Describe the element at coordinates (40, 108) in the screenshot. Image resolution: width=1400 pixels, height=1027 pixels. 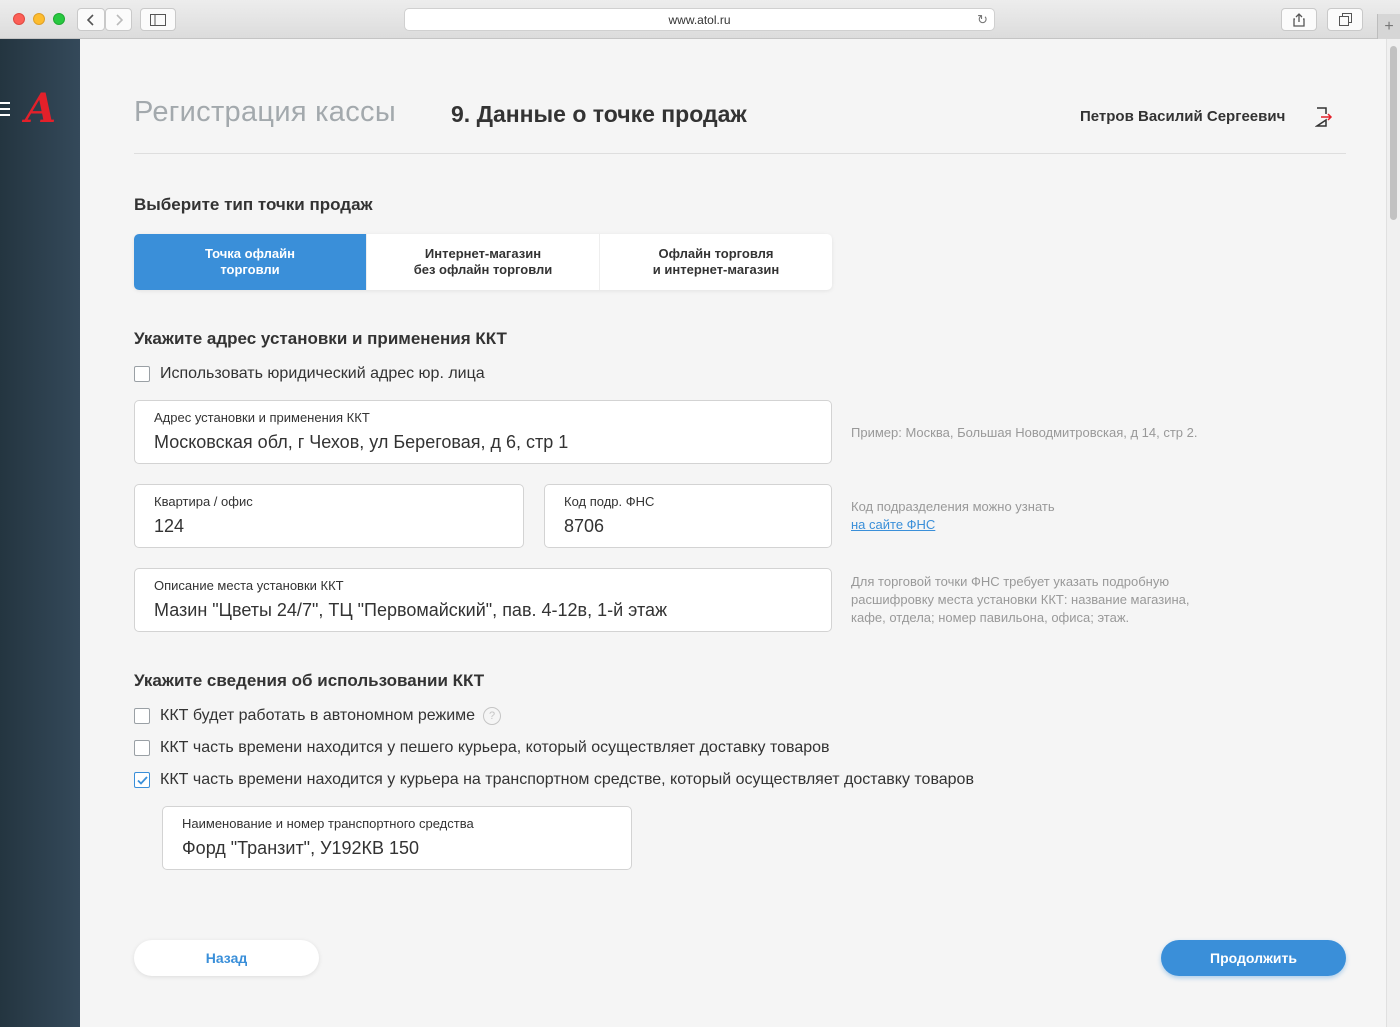
I see `atol-logo: A` at that location.